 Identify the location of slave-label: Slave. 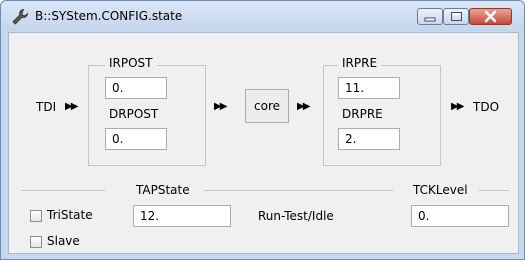
(63, 241).